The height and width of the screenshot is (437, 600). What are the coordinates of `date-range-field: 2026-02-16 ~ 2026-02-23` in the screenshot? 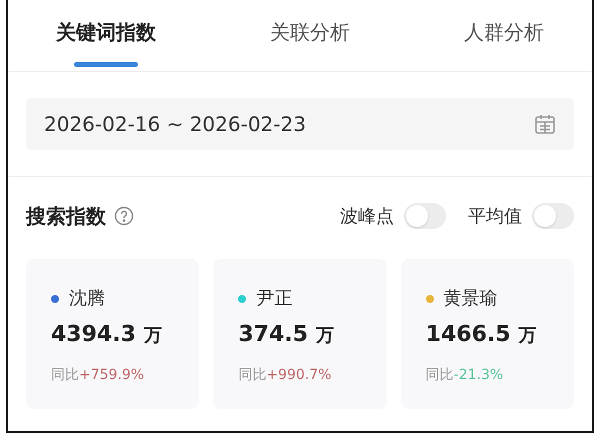 It's located at (300, 124).